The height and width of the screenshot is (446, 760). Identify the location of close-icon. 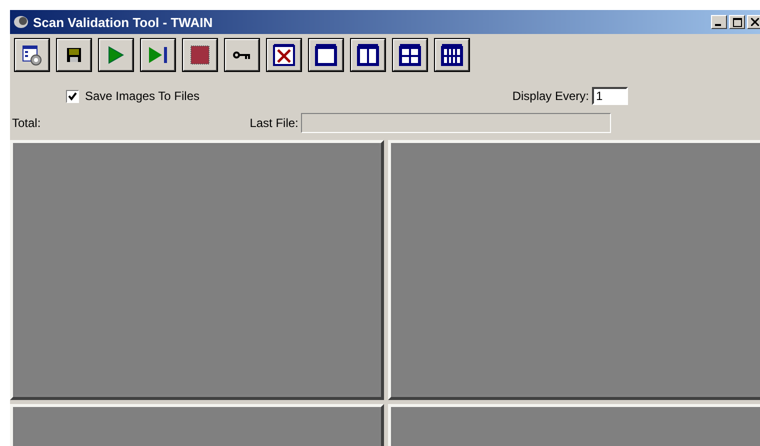
(755, 22).